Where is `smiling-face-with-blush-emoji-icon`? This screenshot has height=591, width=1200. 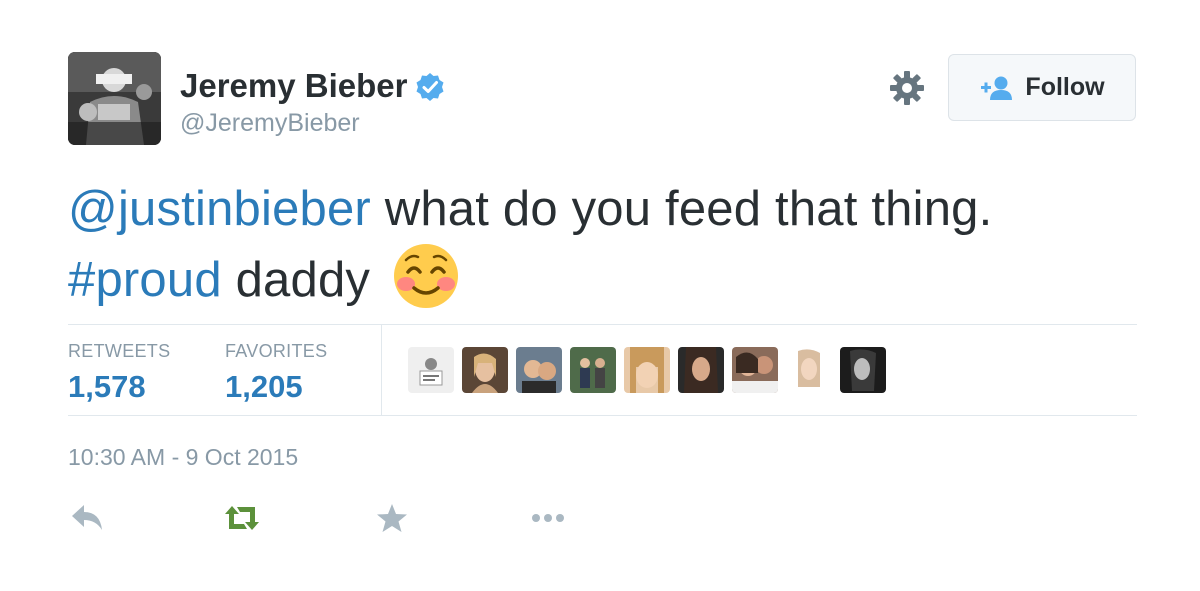 smiling-face-with-blush-emoji-icon is located at coordinates (426, 276).